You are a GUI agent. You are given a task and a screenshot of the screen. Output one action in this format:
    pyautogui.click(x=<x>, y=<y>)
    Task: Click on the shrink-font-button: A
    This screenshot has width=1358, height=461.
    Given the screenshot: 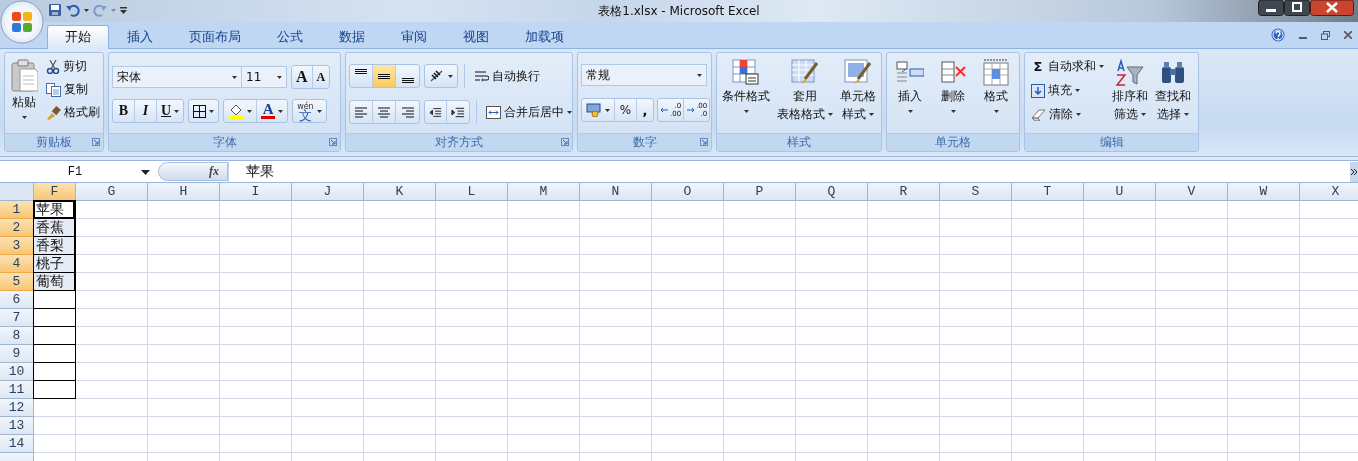 What is the action you would take?
    pyautogui.click(x=321, y=77)
    